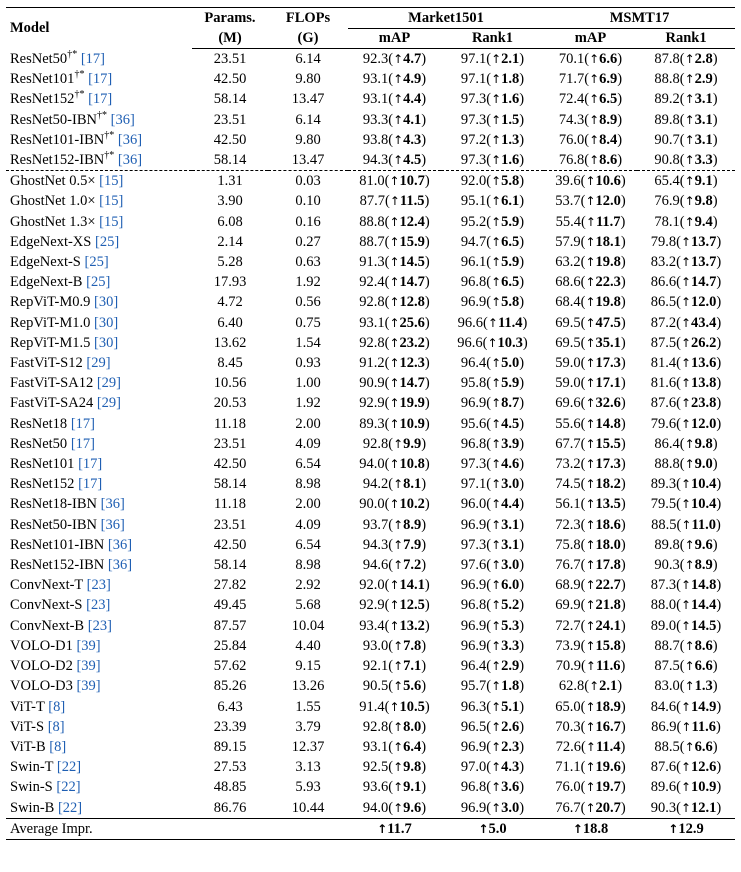  What do you see at coordinates (308, 18) in the screenshot?
I see `header-flops: FLOPs` at bounding box center [308, 18].